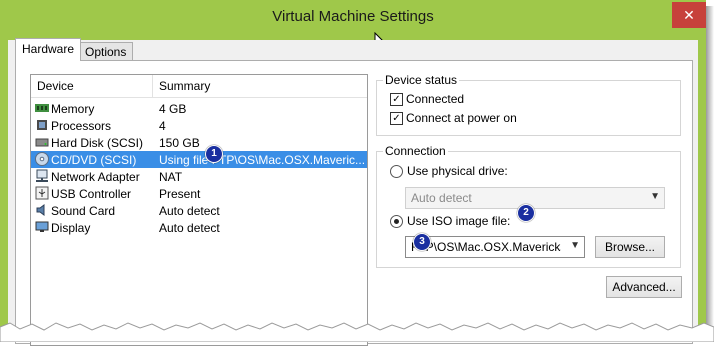  Describe the element at coordinates (91, 194) in the screenshot. I see `device-name: USB Controller` at that location.